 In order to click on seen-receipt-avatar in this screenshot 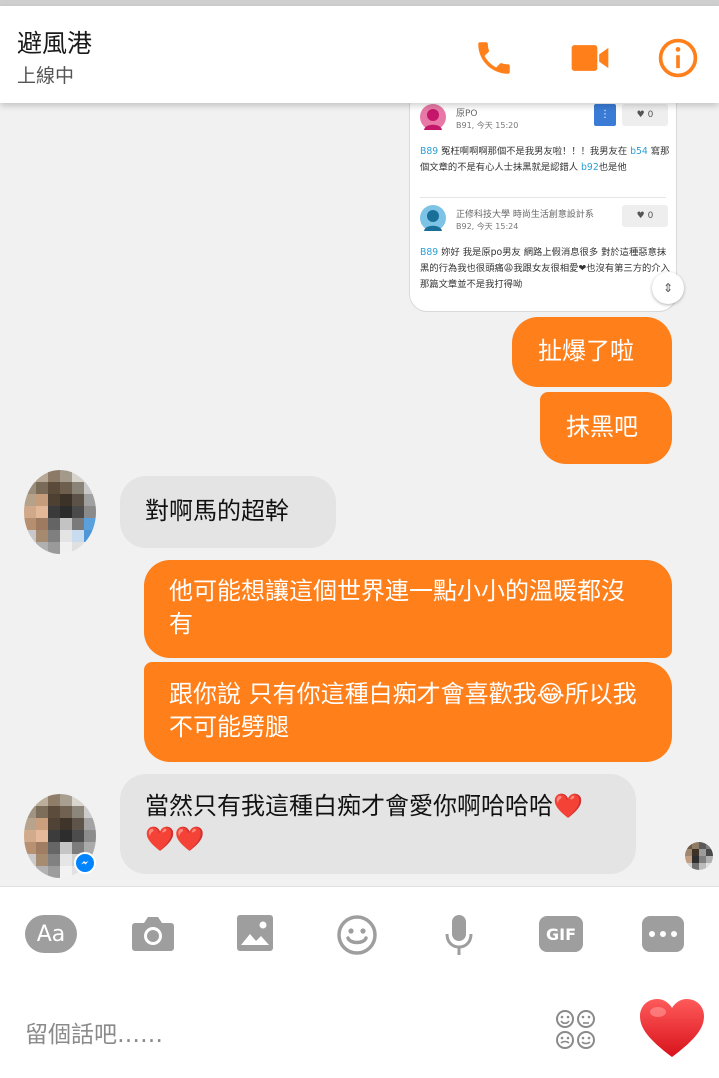, I will do `click(699, 856)`.